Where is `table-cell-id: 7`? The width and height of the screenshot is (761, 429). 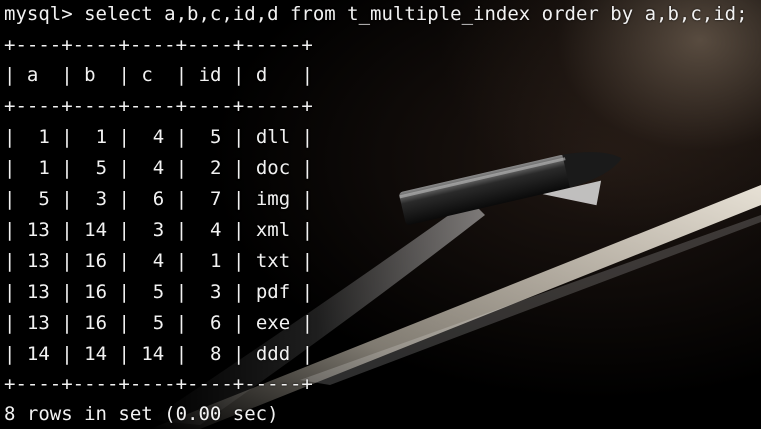 table-cell-id: 7 is located at coordinates (210, 199).